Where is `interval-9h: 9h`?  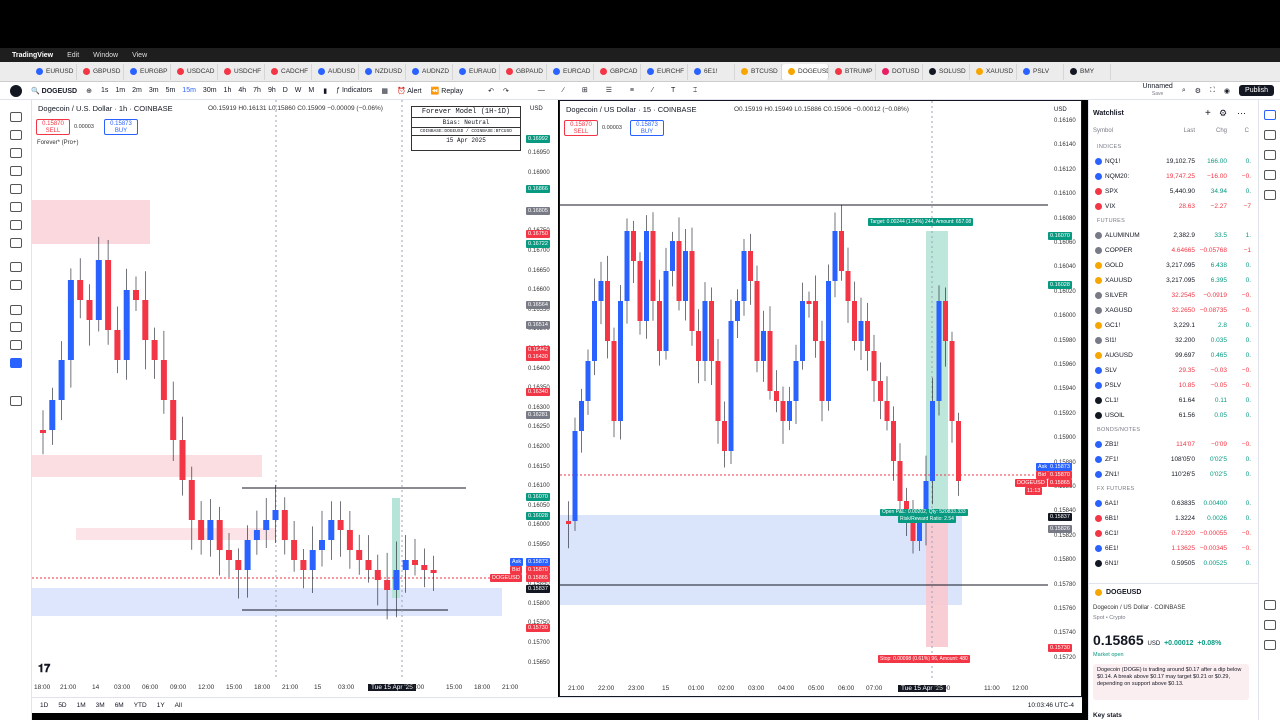
interval-9h: 9h is located at coordinates (272, 90).